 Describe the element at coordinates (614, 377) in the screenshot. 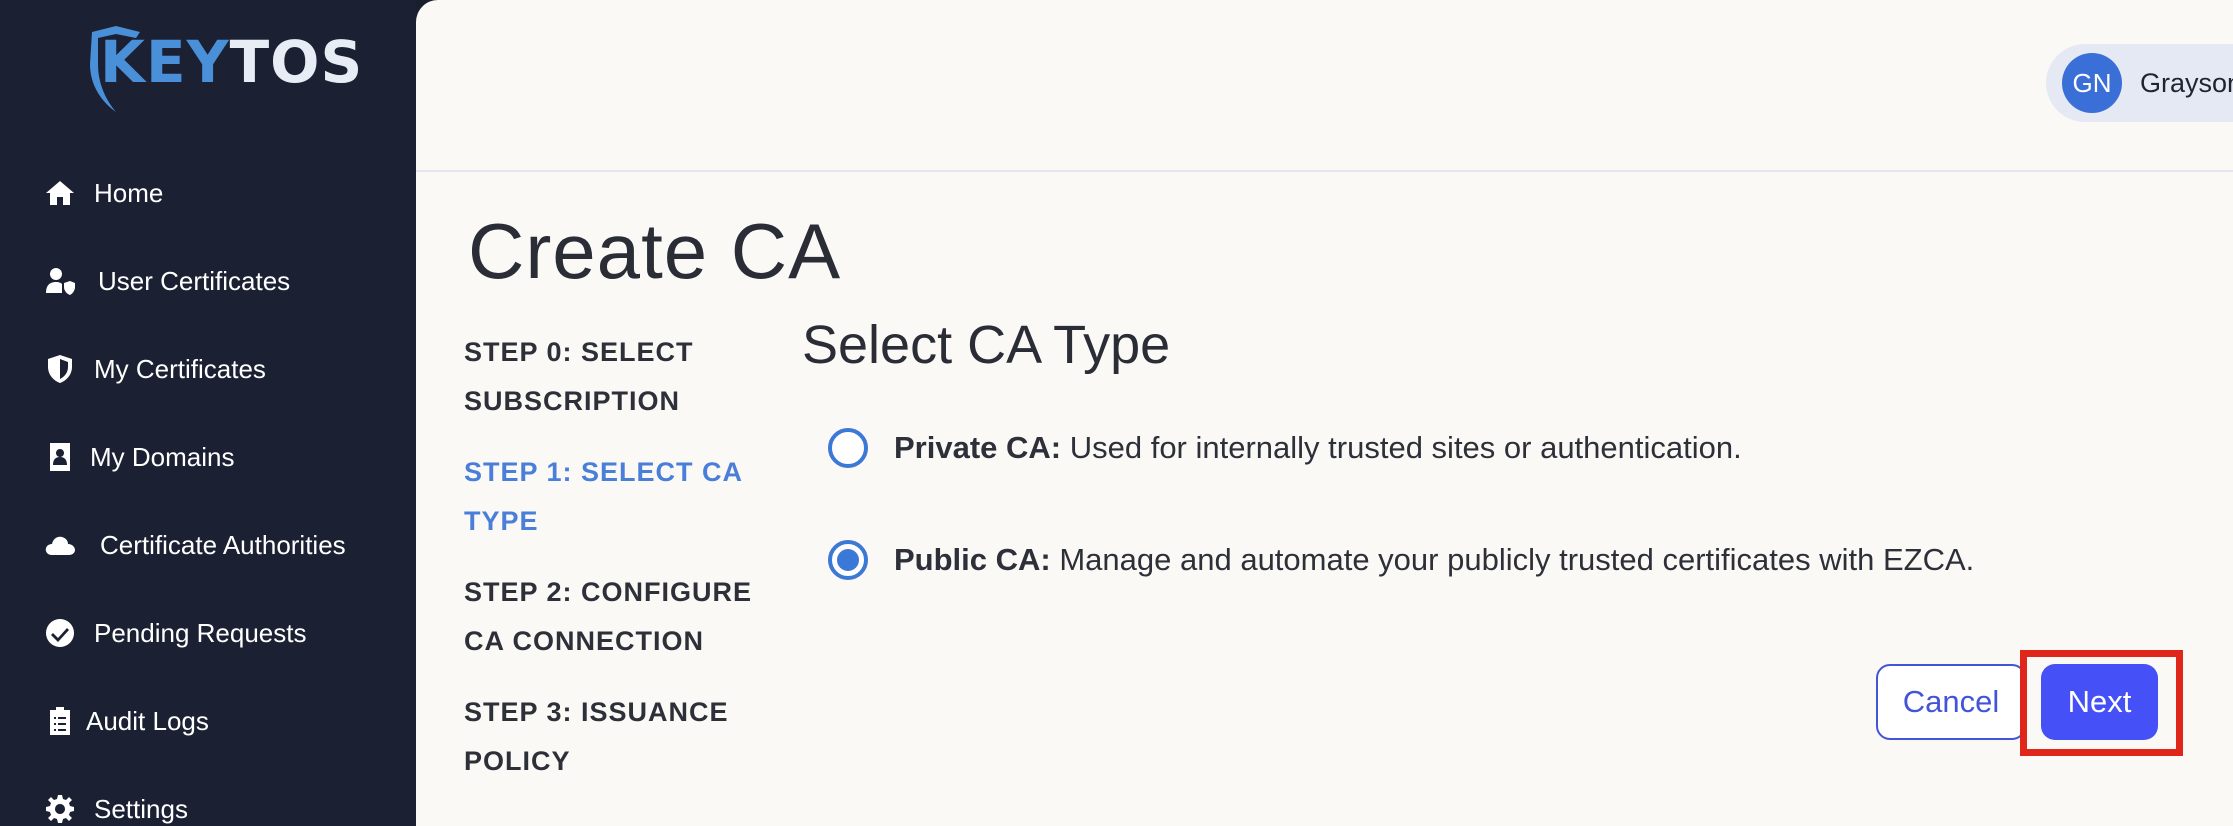

I see `step-select-subscription: STEP 0: SELECT SUBSCRIPTION` at that location.